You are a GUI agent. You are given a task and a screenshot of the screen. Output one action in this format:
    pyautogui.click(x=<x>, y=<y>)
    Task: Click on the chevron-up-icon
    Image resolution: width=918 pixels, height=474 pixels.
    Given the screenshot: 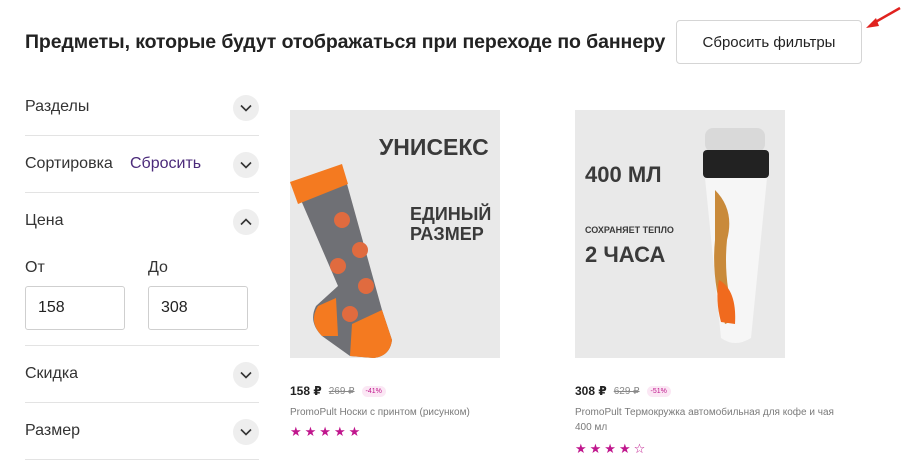 What is the action you would take?
    pyautogui.click(x=246, y=222)
    